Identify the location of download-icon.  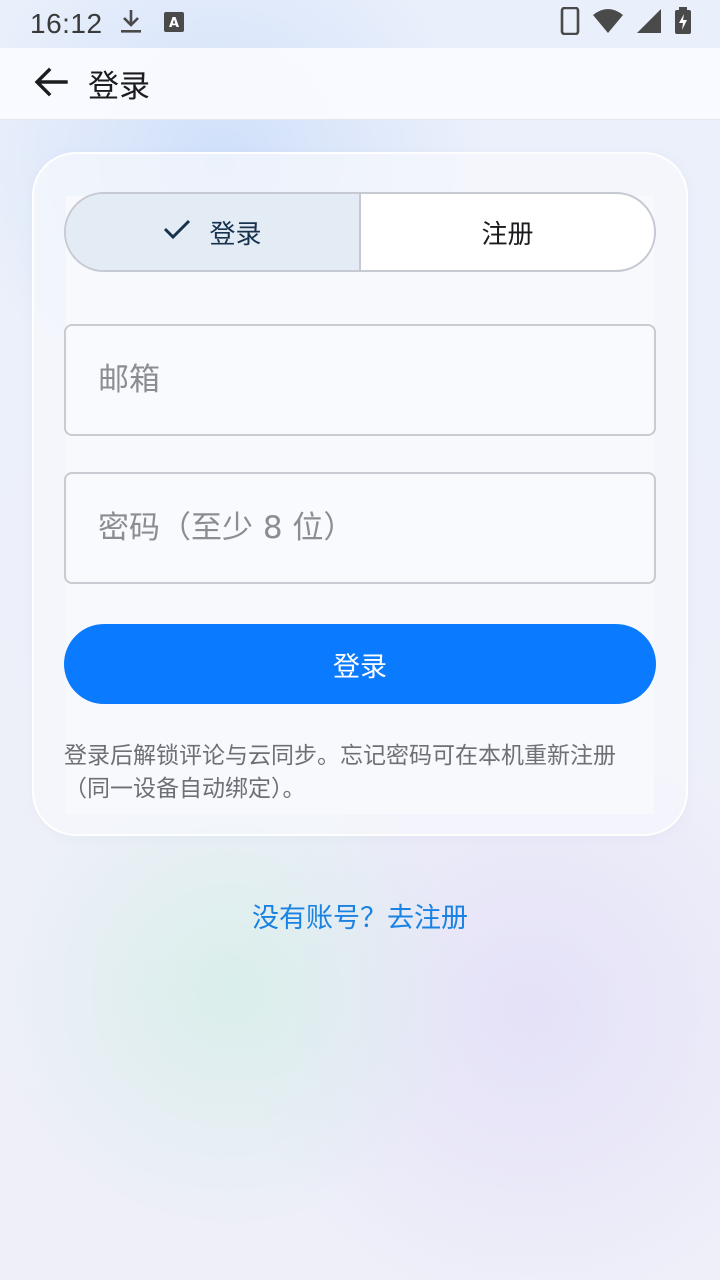
(131, 24).